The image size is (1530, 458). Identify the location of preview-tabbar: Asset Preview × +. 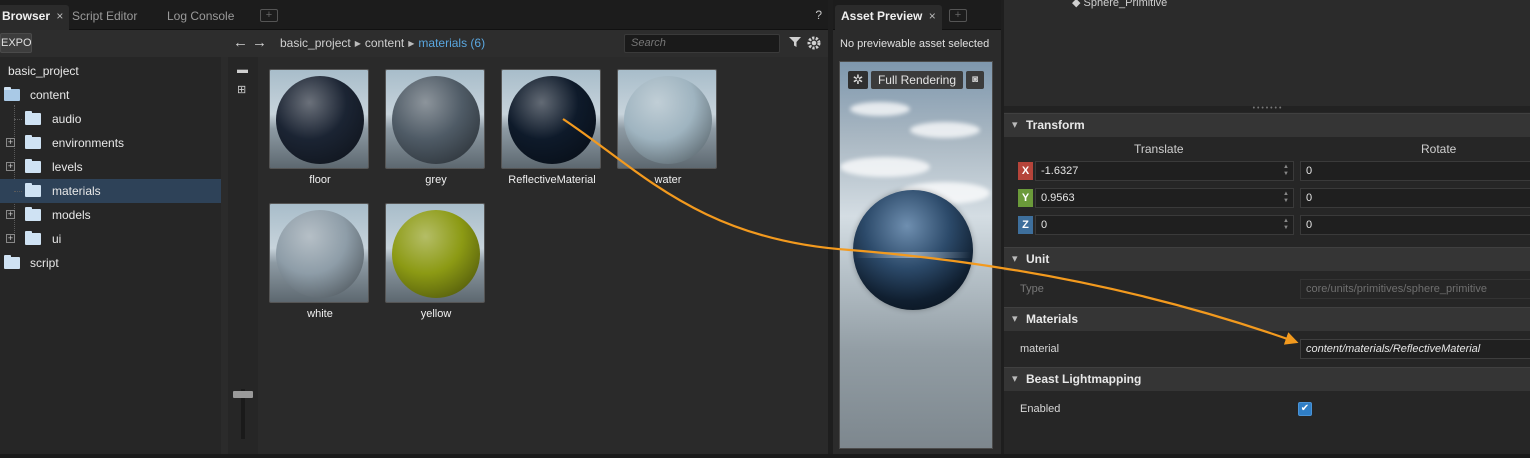
(917, 15).